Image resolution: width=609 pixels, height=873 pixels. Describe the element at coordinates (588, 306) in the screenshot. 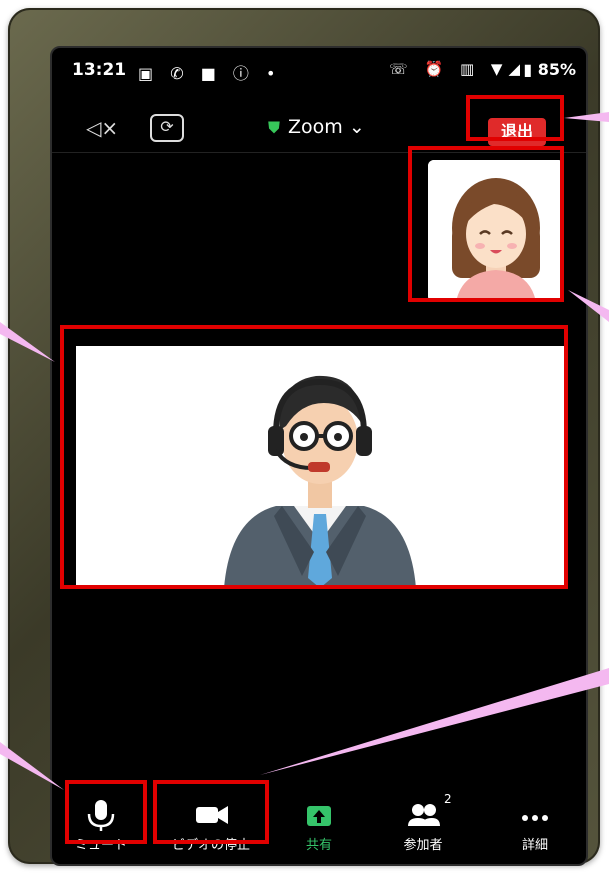

I see `self-view-callout-arrow` at that location.